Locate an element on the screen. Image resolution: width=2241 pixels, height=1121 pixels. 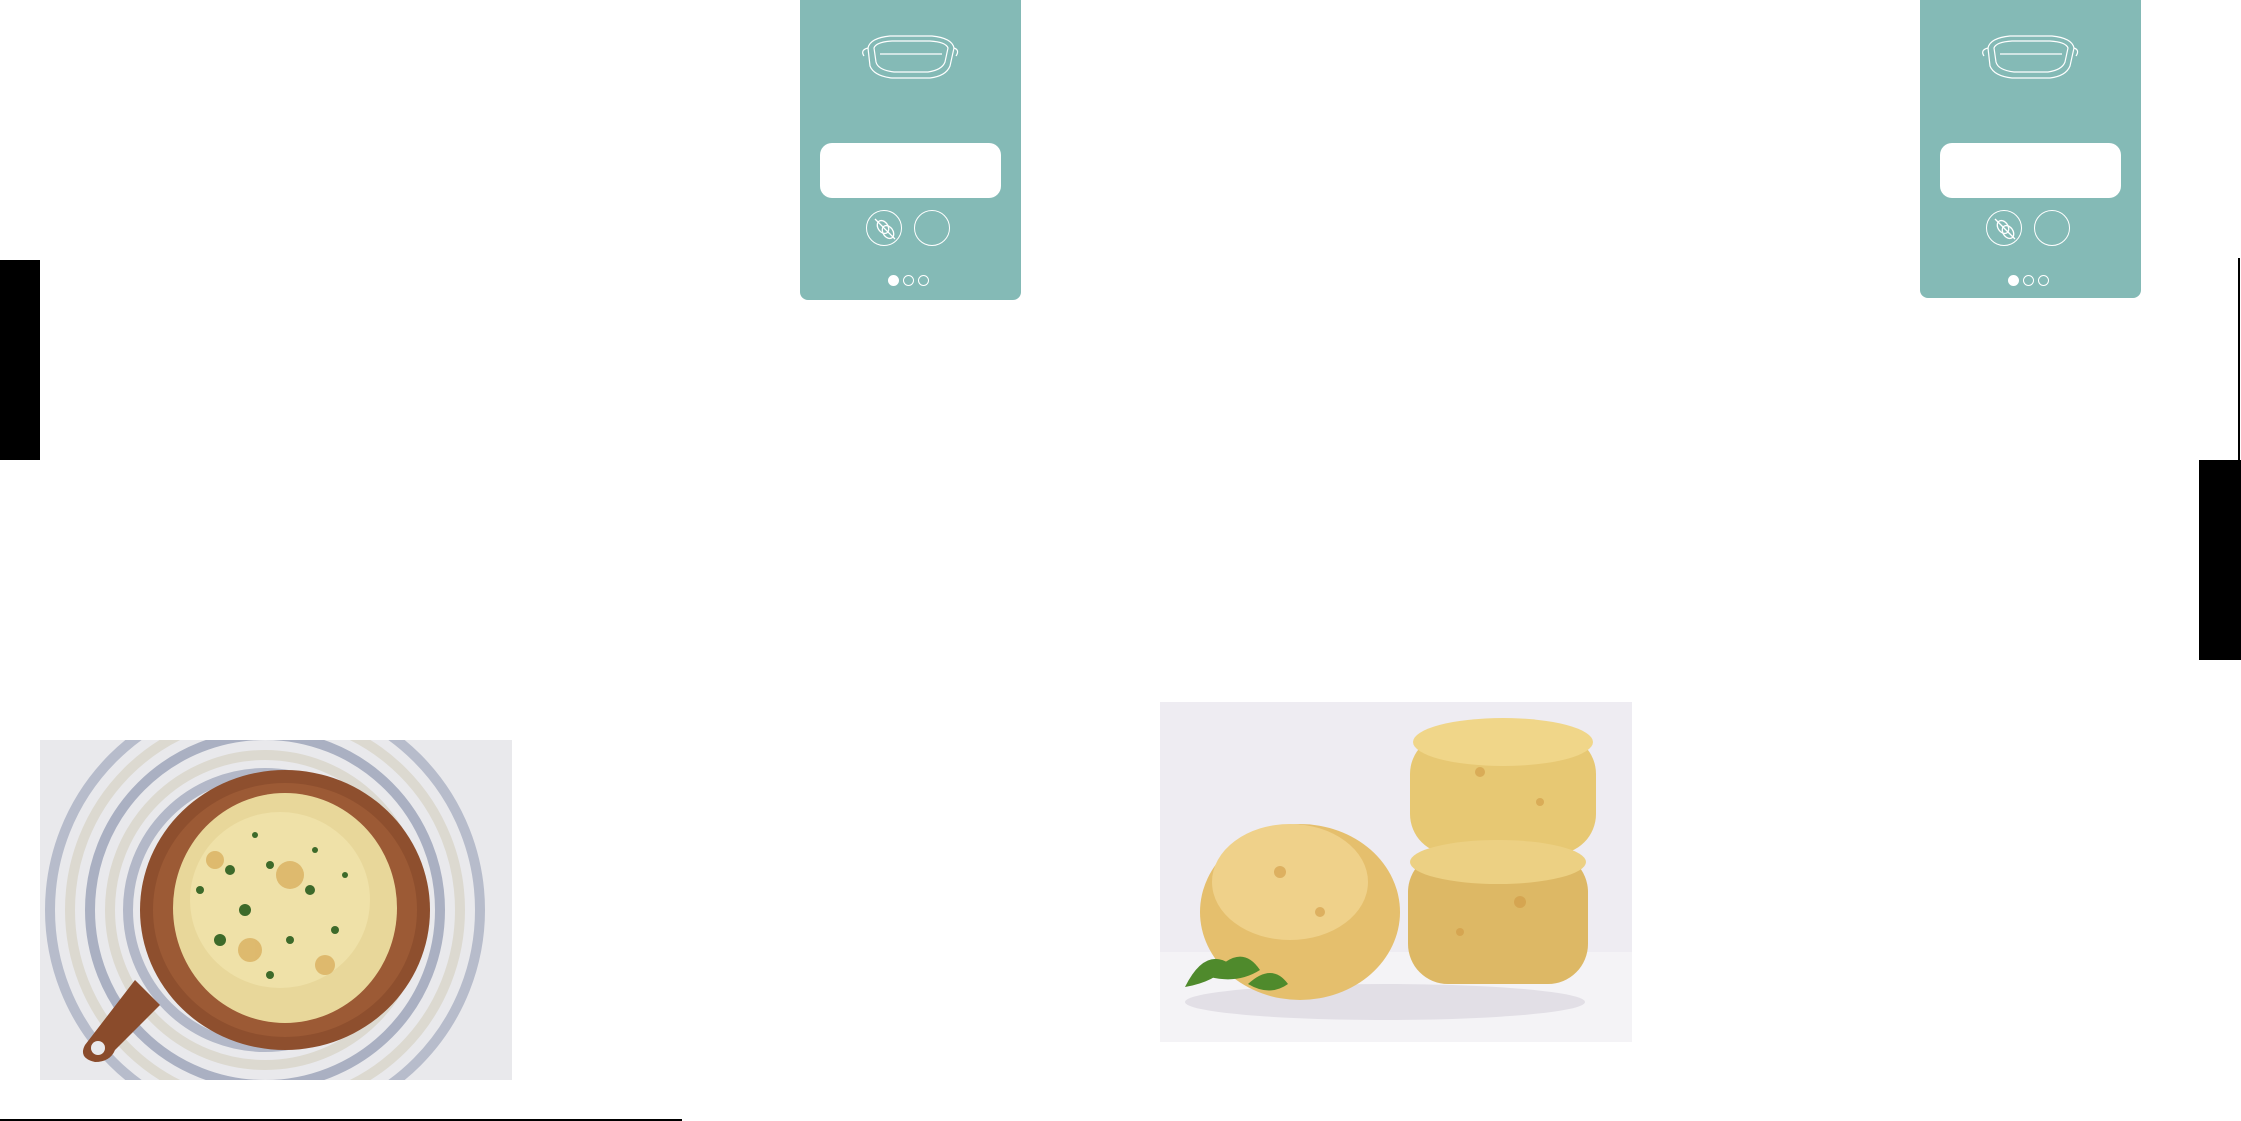
scones-photo is located at coordinates (1396, 872).